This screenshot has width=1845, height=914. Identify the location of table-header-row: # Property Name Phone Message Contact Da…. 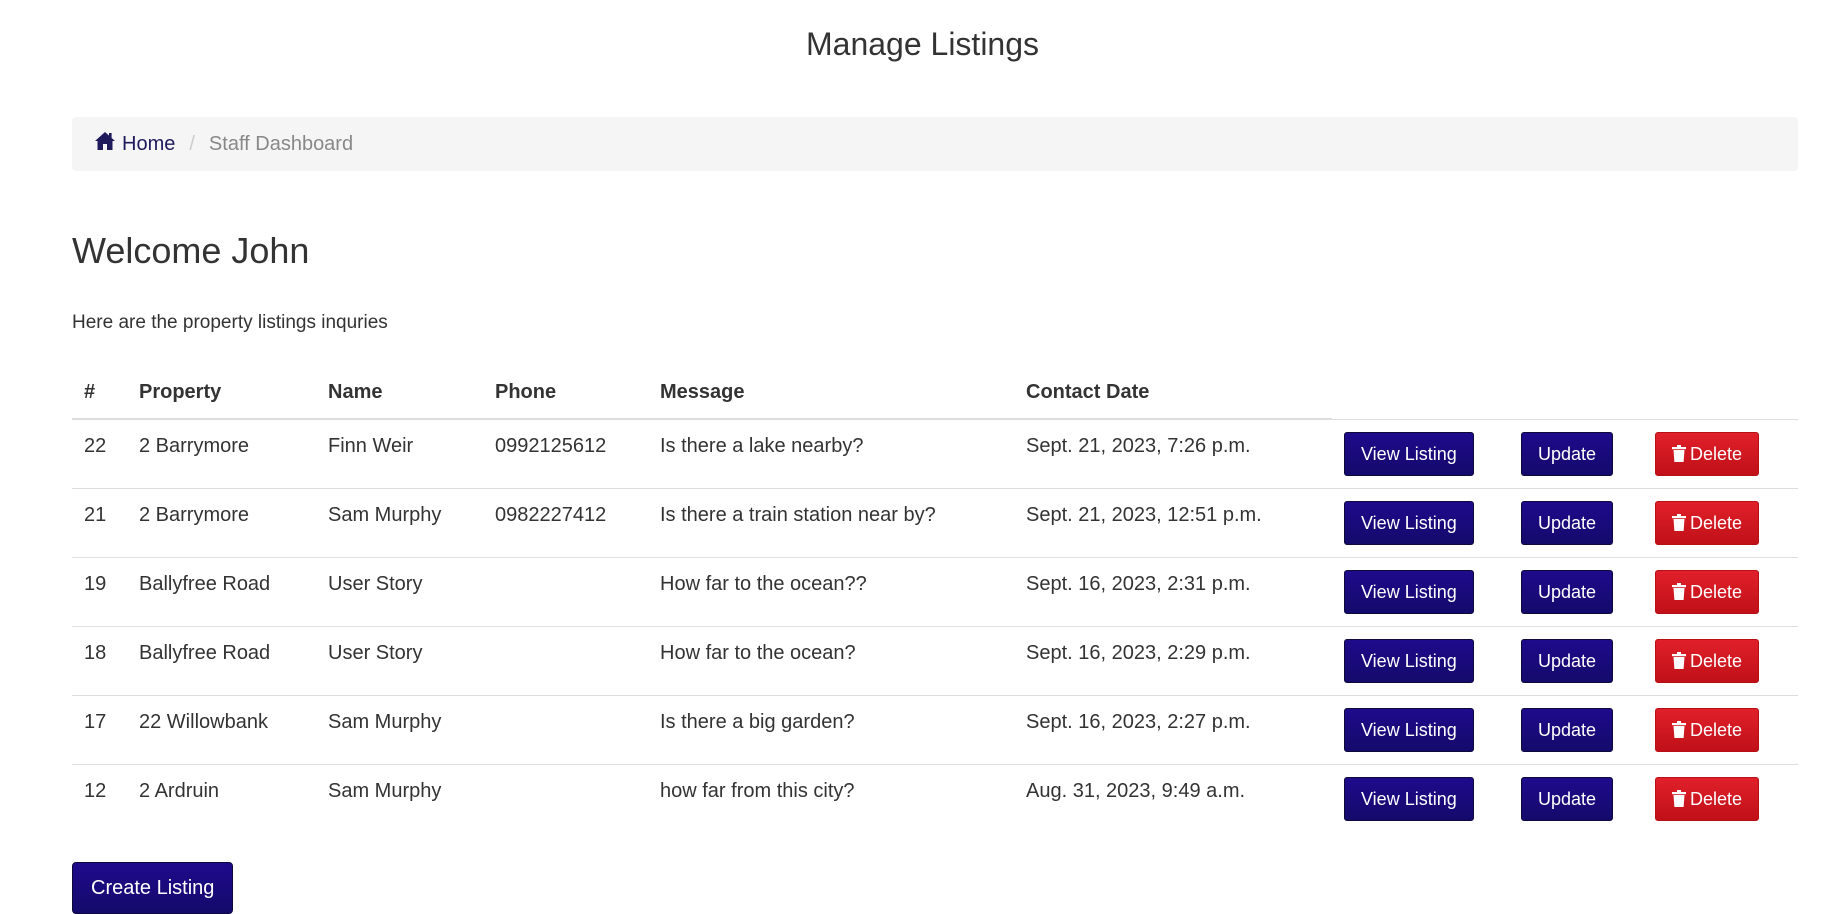
(935, 393).